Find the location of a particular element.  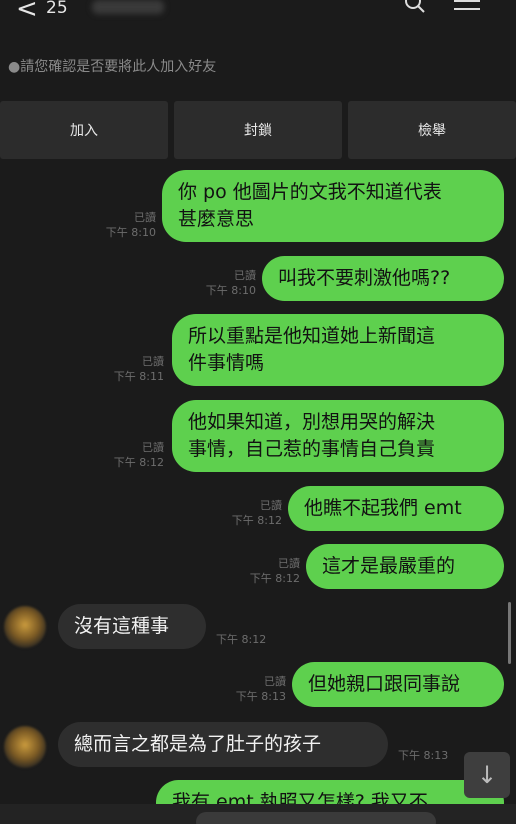

chat-bubble-outgoing: 但她親口跟同事說 is located at coordinates (398, 684).